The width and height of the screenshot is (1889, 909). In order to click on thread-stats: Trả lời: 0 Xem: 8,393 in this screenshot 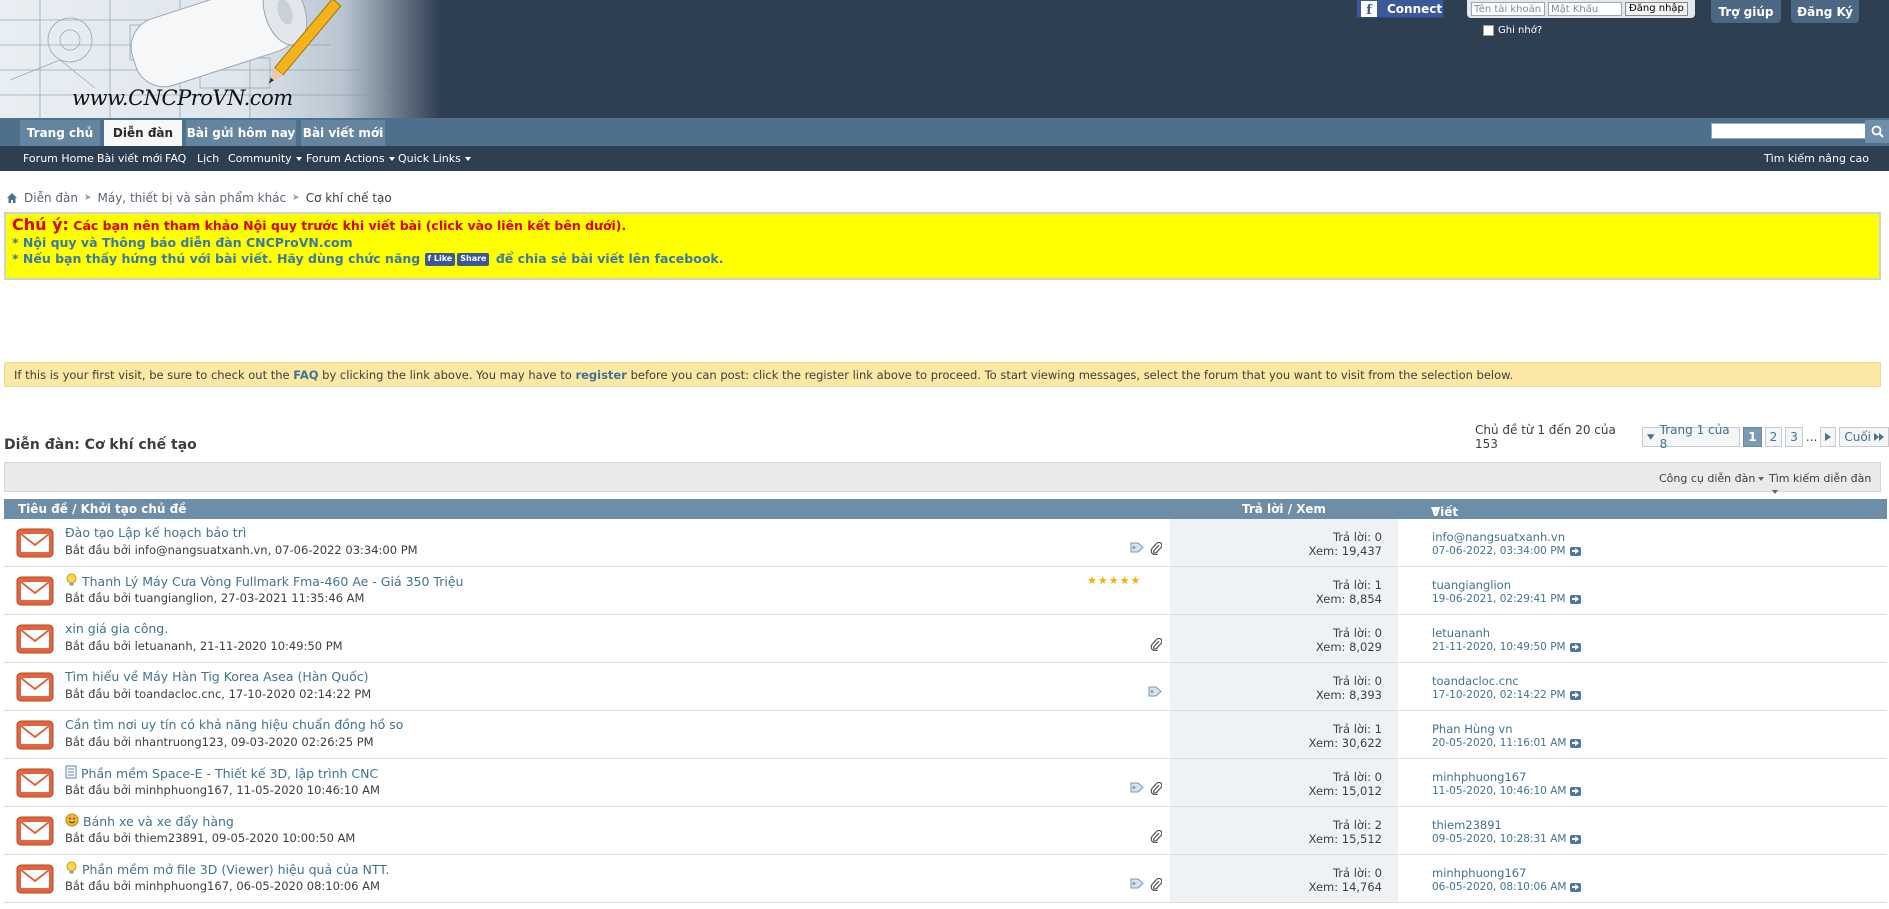, I will do `click(1276, 688)`.